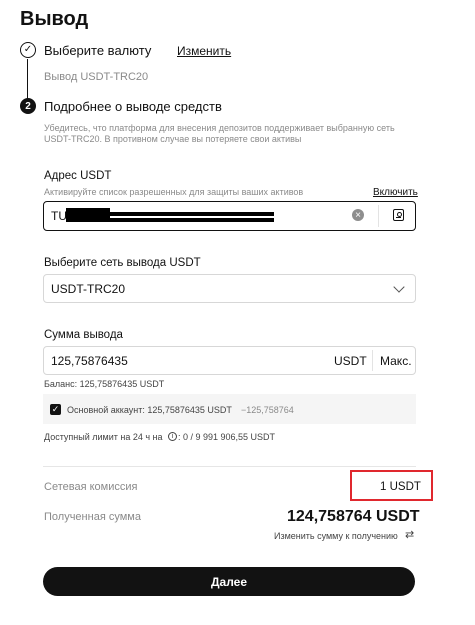 This screenshot has width=475, height=625. Describe the element at coordinates (409, 534) in the screenshot. I see `swap-icon: ⇄` at that location.